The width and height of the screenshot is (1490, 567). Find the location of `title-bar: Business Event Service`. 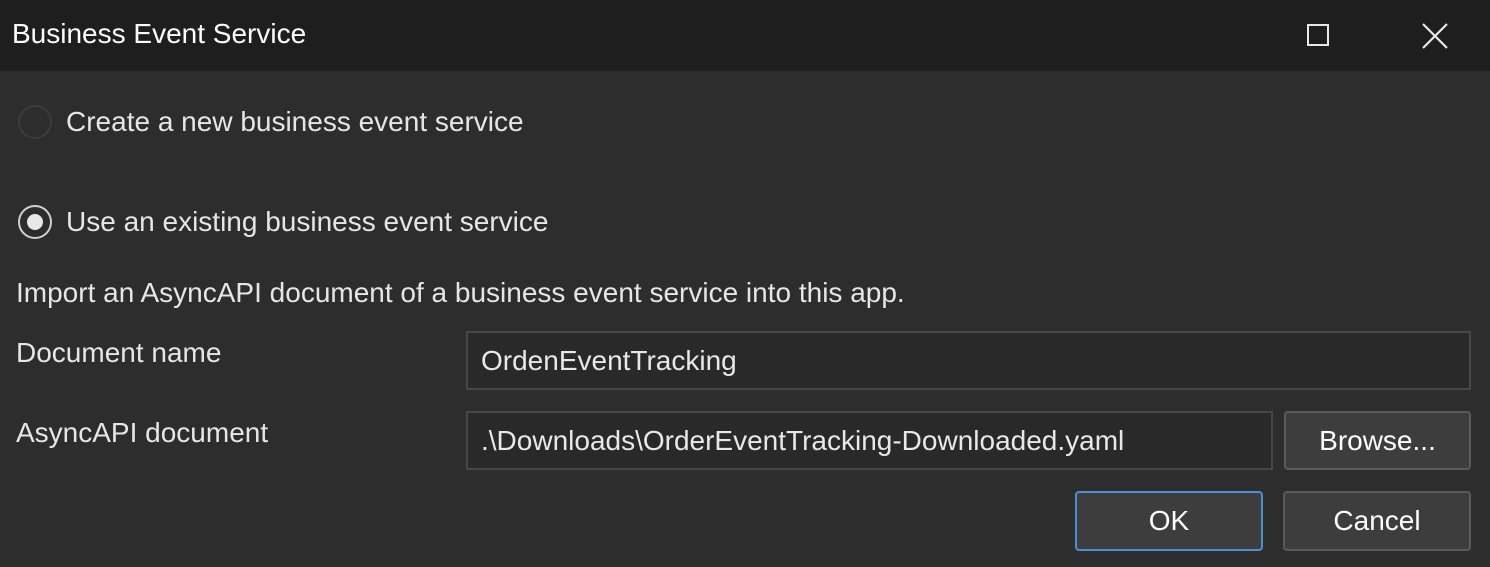

title-bar: Business Event Service is located at coordinates (745, 35).